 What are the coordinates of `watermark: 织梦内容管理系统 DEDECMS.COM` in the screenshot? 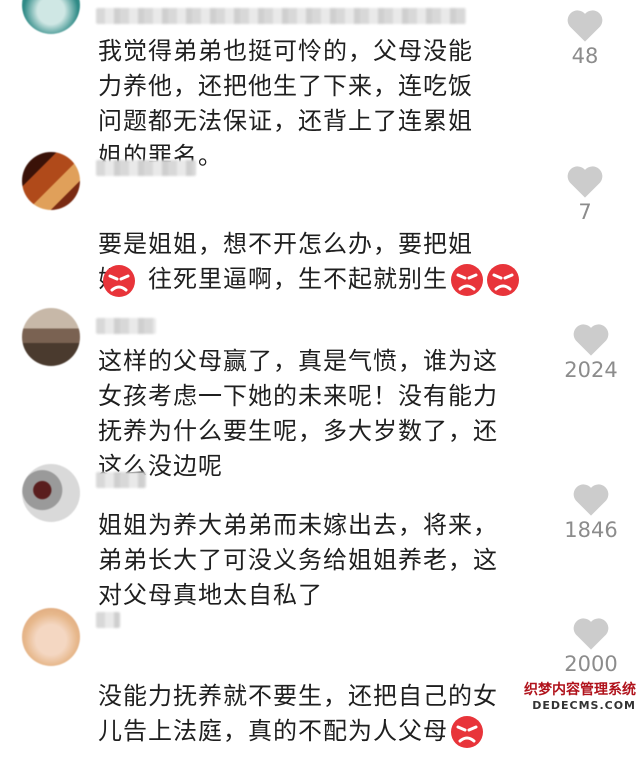 It's located at (580, 695).